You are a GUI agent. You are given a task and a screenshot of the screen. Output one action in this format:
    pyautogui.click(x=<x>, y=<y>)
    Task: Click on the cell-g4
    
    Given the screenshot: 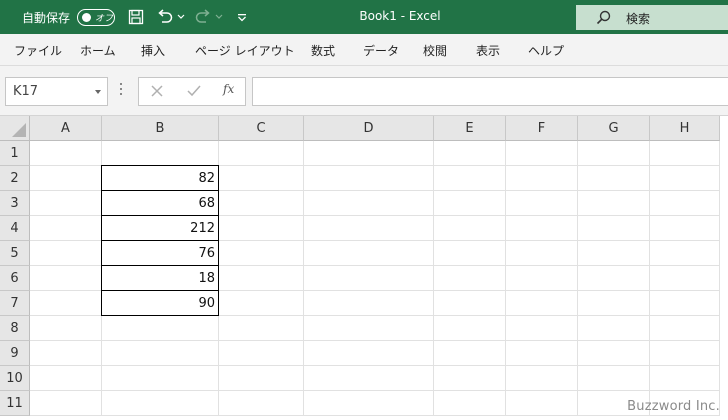 What is the action you would take?
    pyautogui.click(x=614, y=228)
    